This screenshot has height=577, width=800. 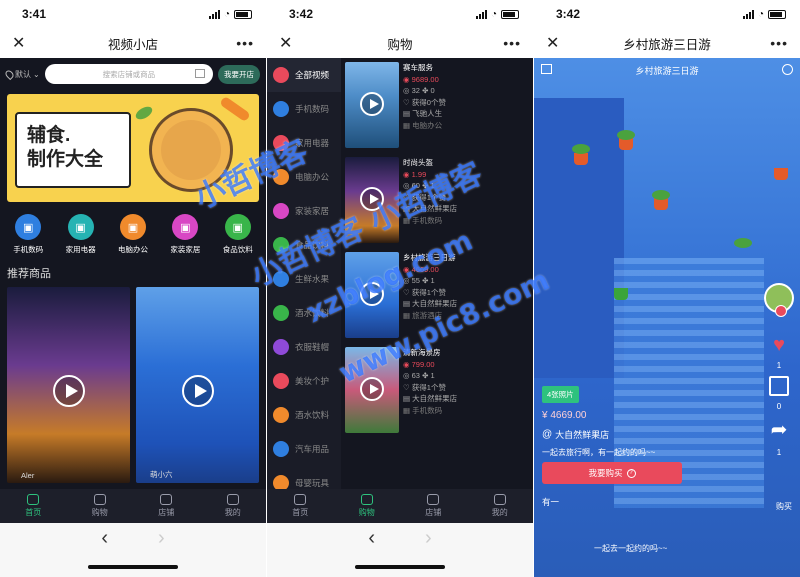 What do you see at coordinates (612, 473) in the screenshot?
I see `buy-button: 我要购买?` at bounding box center [612, 473].